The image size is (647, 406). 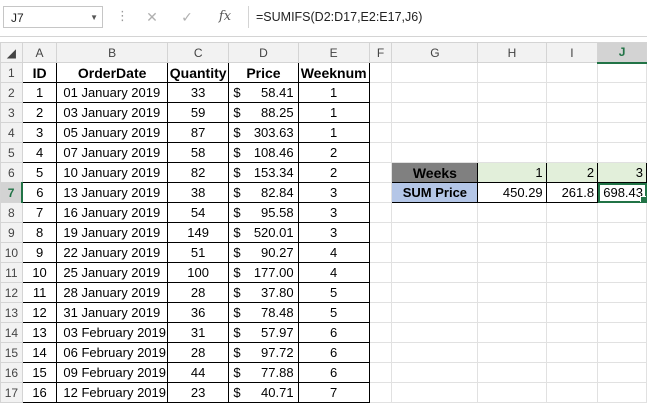 What do you see at coordinates (572, 192) in the screenshot?
I see `sum-price-value-cell: 261.8` at bounding box center [572, 192].